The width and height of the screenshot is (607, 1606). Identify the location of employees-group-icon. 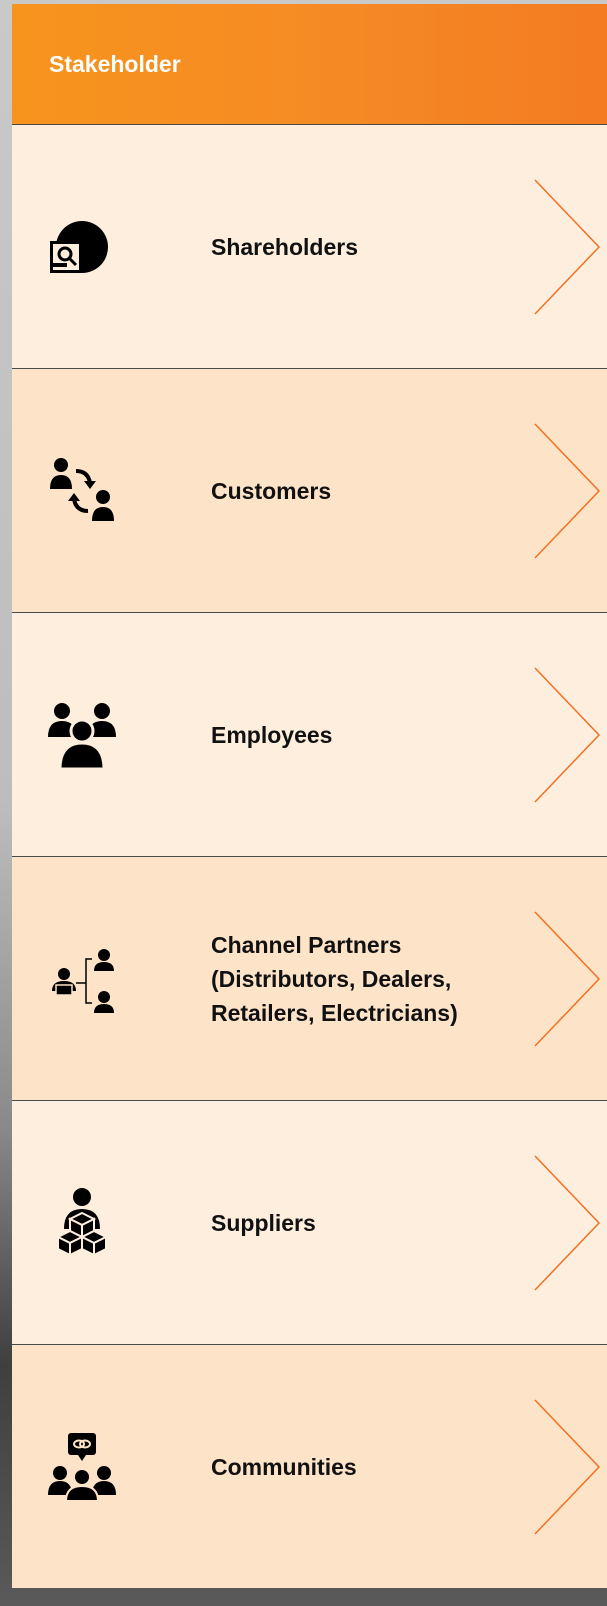
(82, 735).